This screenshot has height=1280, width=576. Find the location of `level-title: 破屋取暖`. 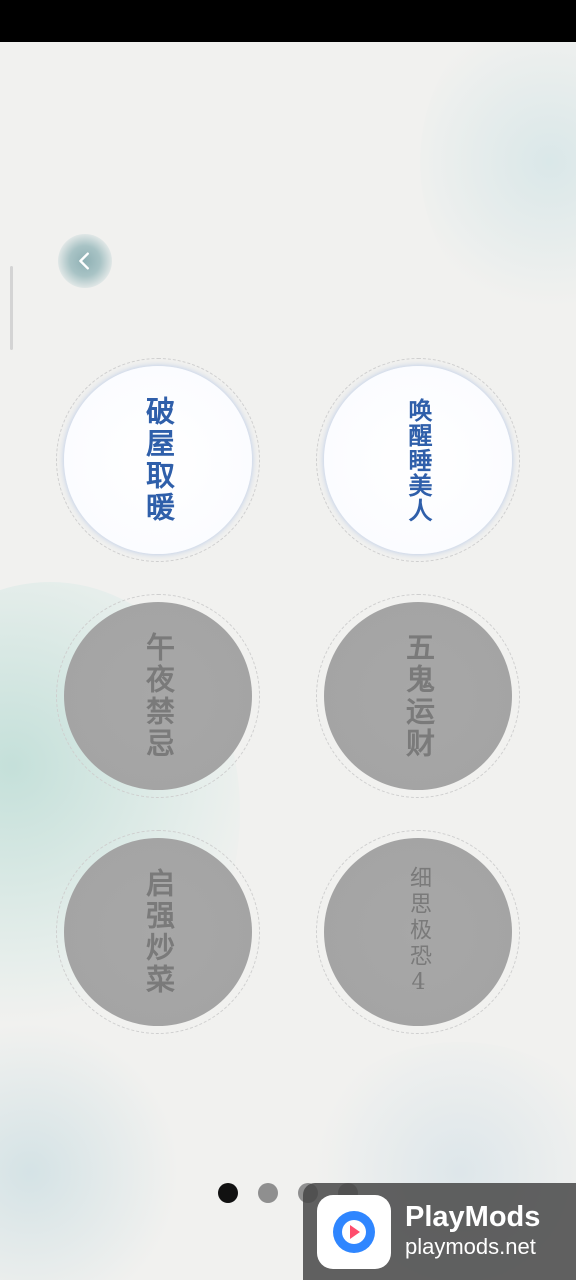

level-title: 破屋取暖 is located at coordinates (158, 460).